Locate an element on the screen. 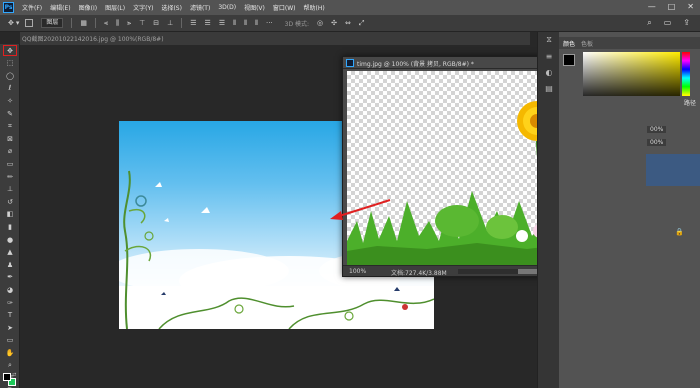 This screenshot has height=388, width=700. menu-window: 窗口(W) is located at coordinates (284, 7).